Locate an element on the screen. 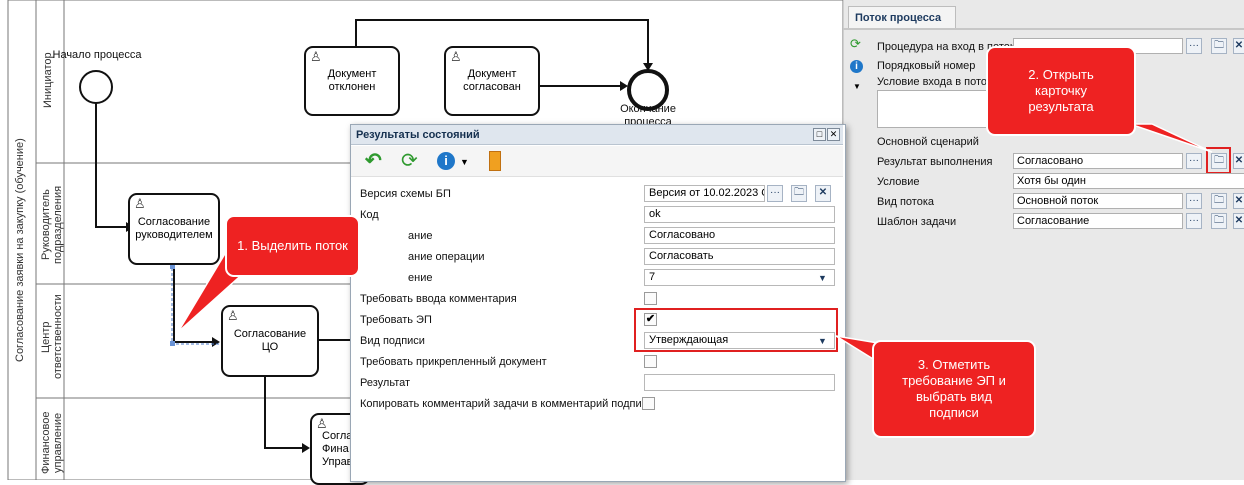  name-field: Согласовано is located at coordinates (739, 235).